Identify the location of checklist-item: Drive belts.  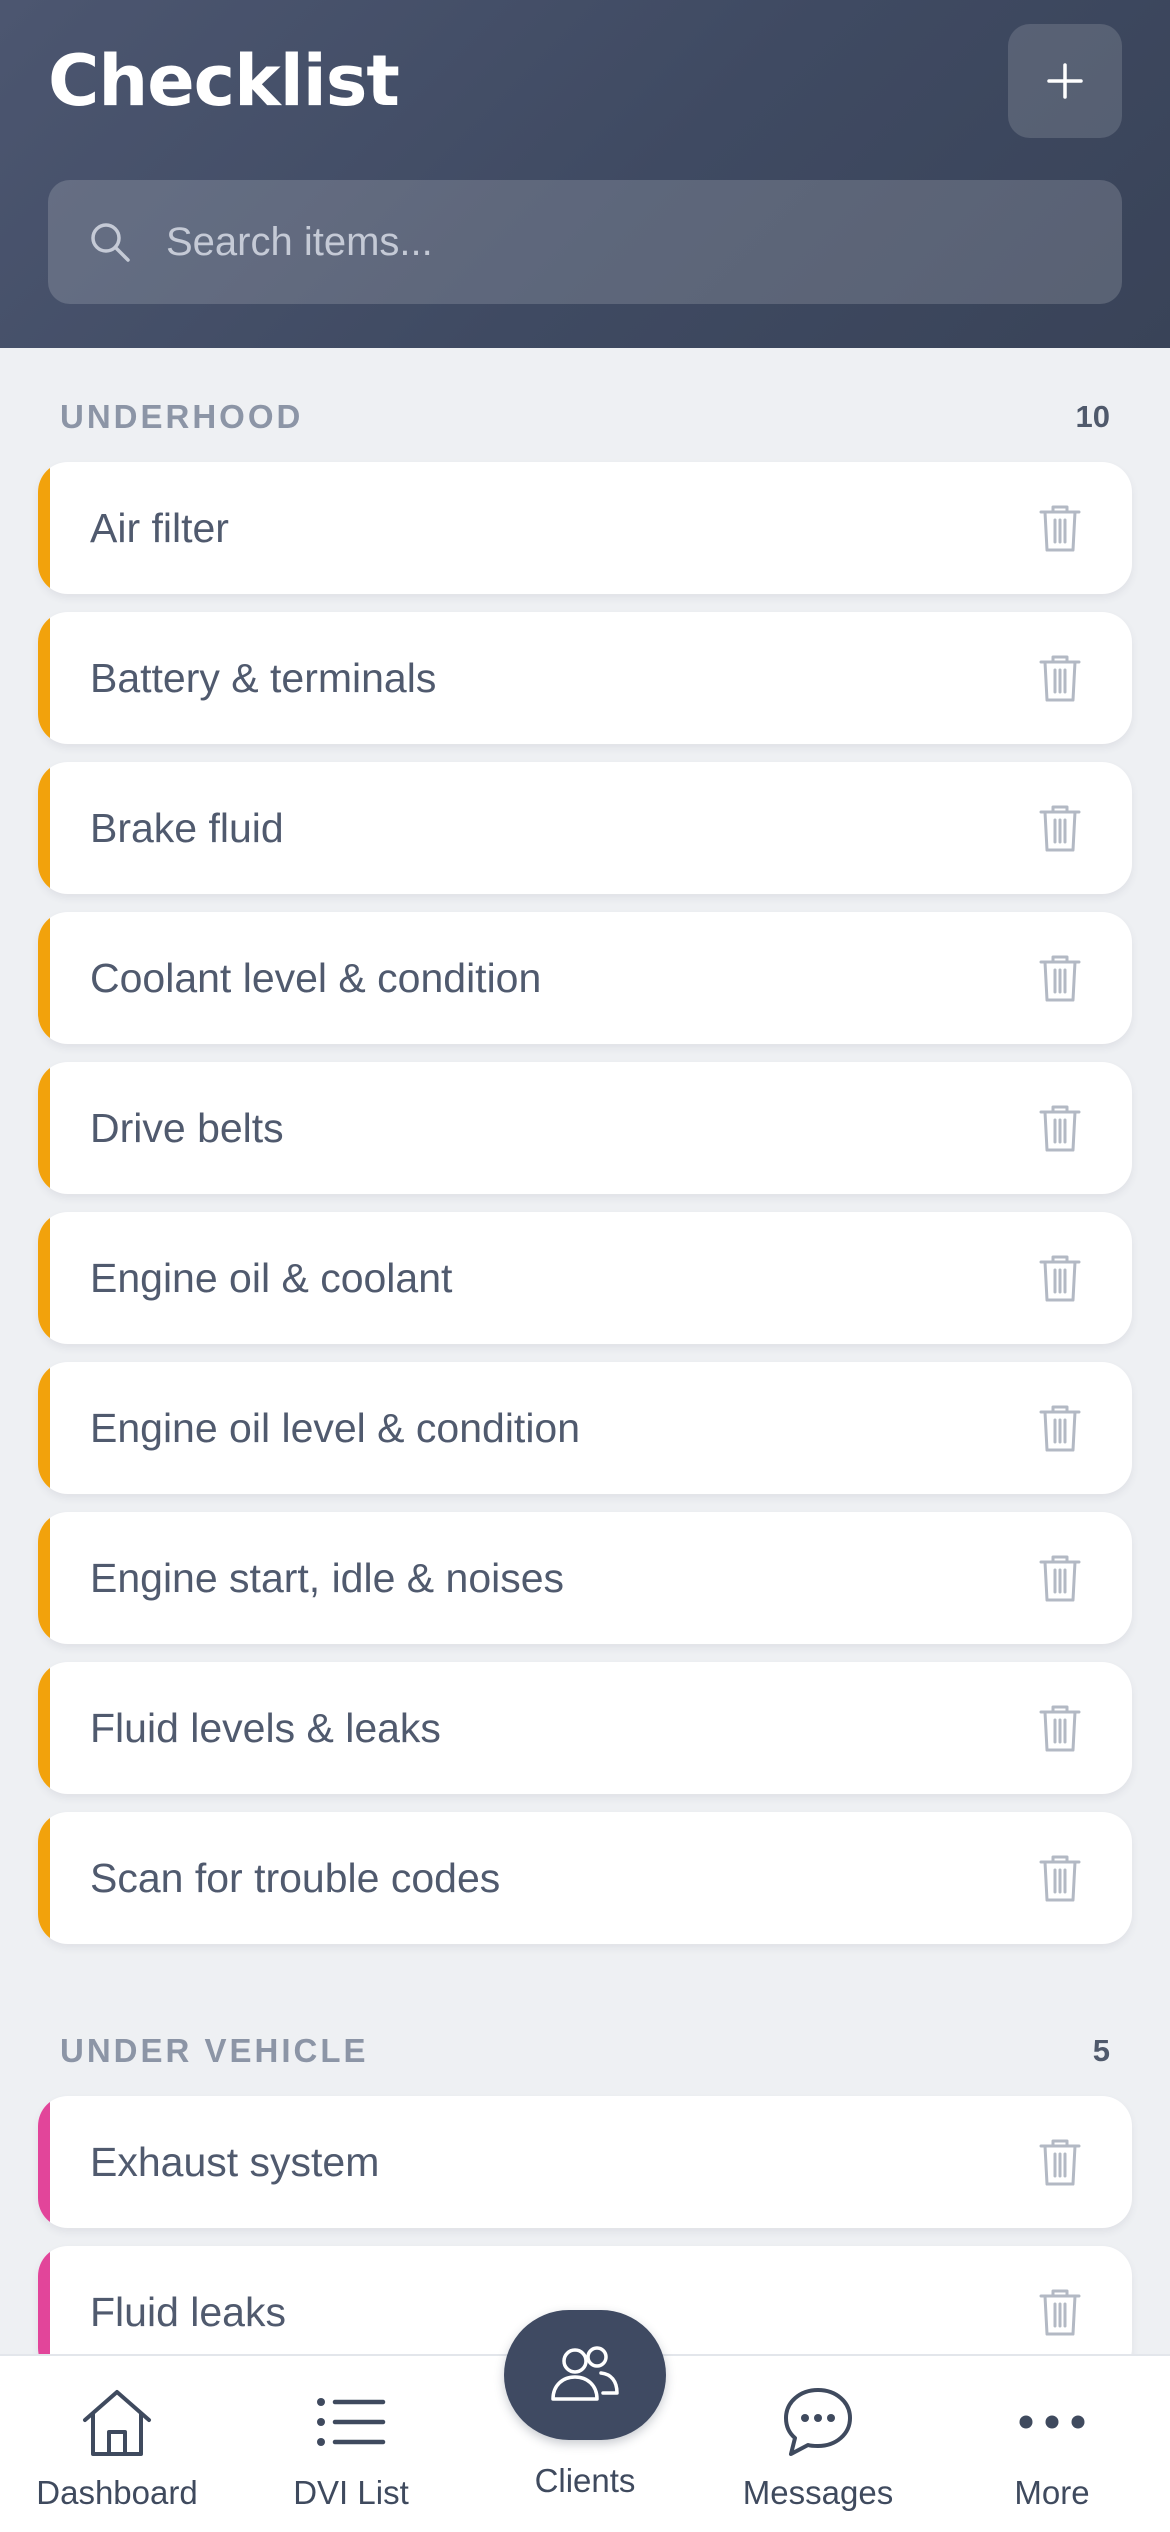
(585, 1128).